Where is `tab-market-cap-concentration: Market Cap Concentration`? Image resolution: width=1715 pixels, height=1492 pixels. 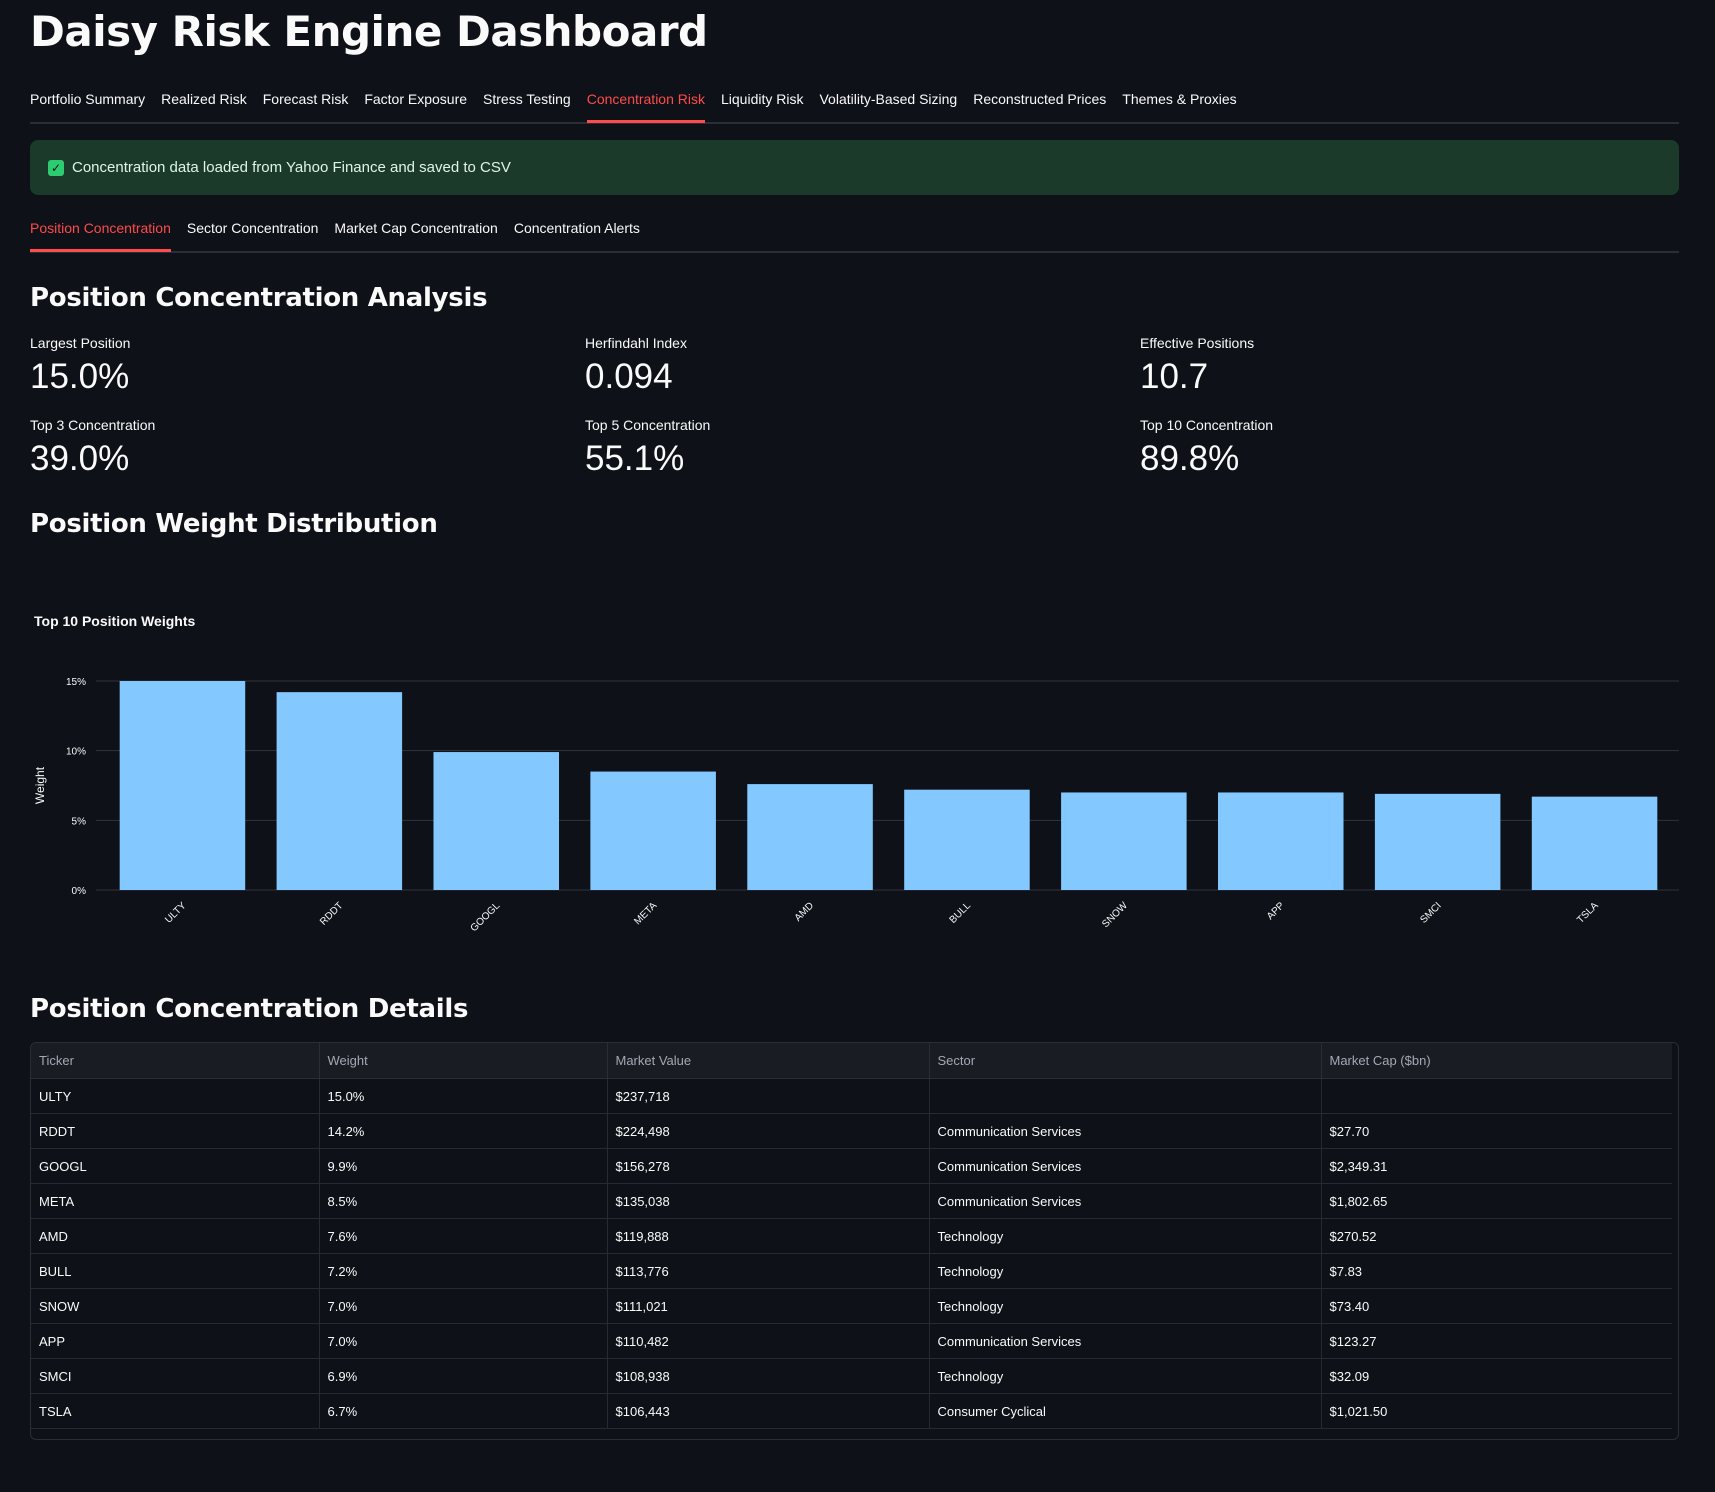 tab-market-cap-concentration: Market Cap Concentration is located at coordinates (423, 233).